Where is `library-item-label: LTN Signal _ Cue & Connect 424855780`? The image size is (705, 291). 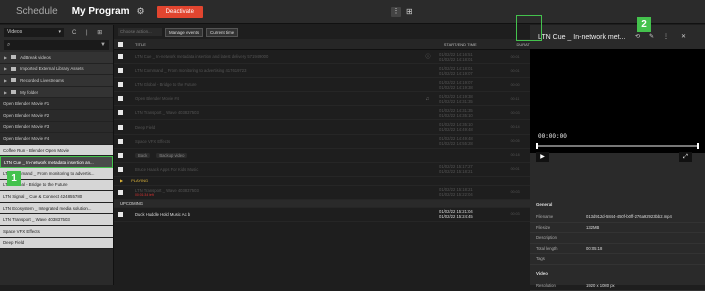
library-item-label: LTN Signal _ Cue & Connect 424855780 is located at coordinates (42, 196).